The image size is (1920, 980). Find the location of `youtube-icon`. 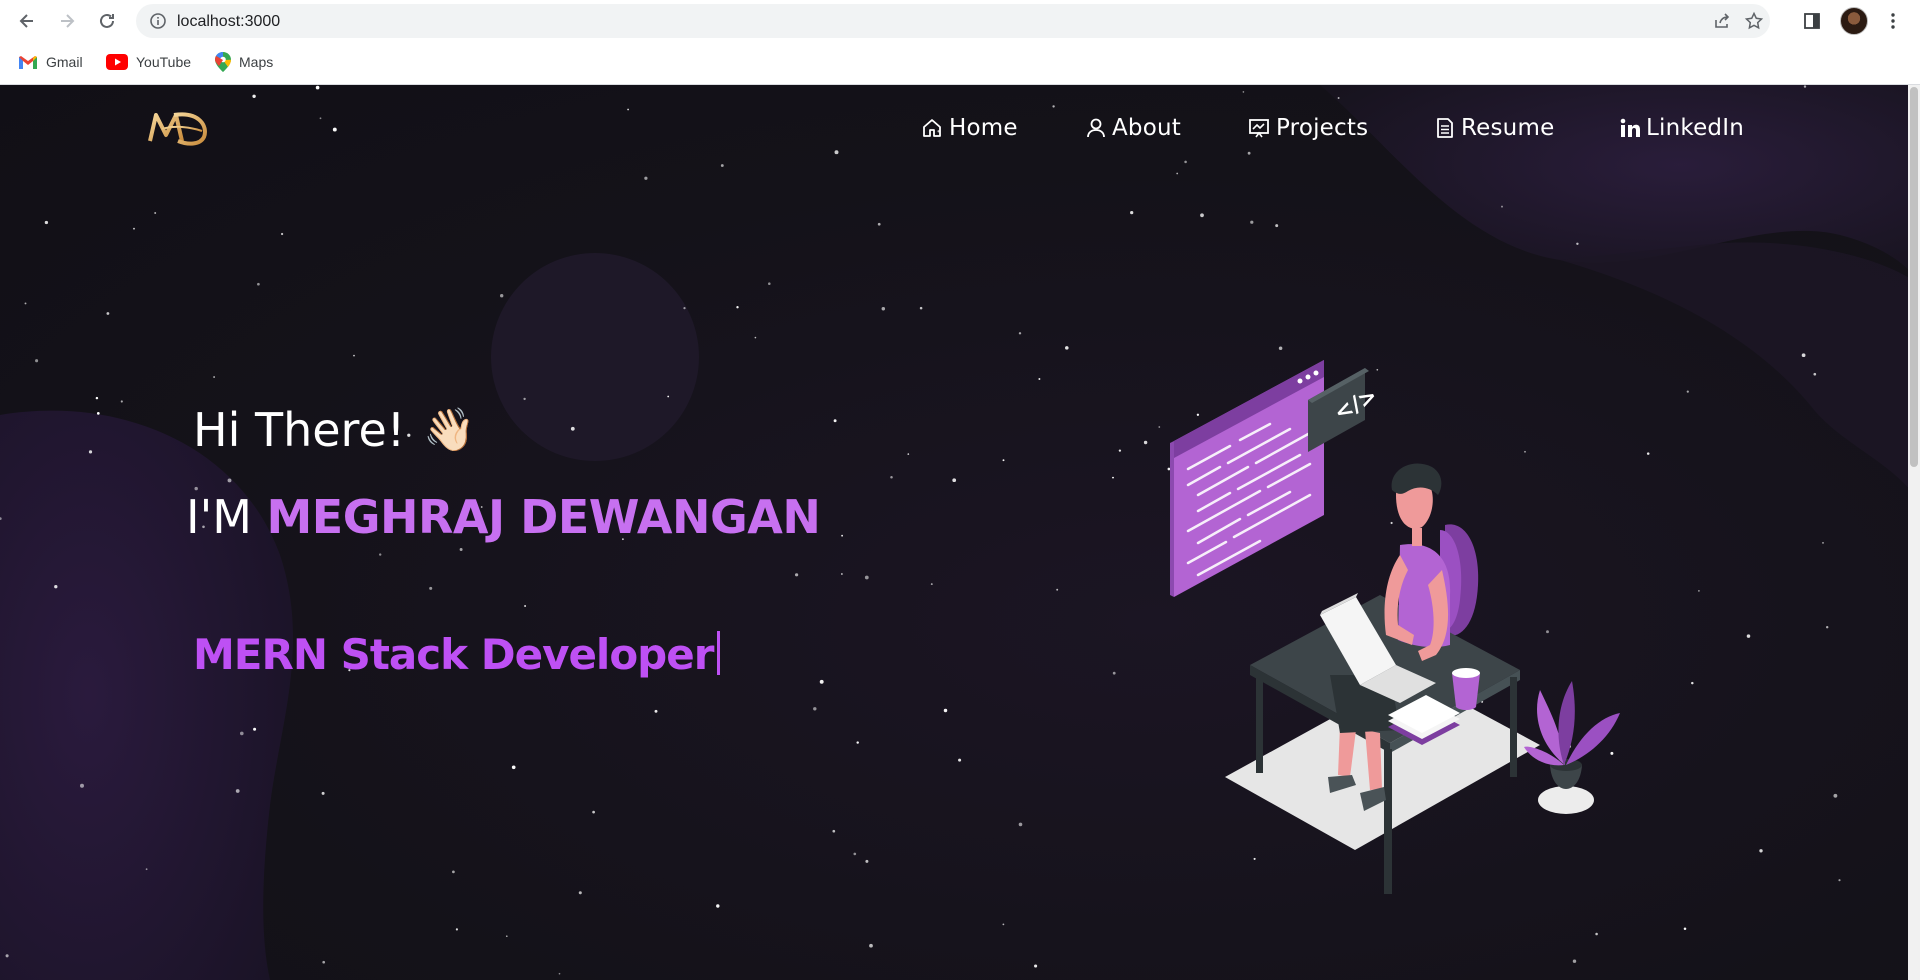

youtube-icon is located at coordinates (117, 62).